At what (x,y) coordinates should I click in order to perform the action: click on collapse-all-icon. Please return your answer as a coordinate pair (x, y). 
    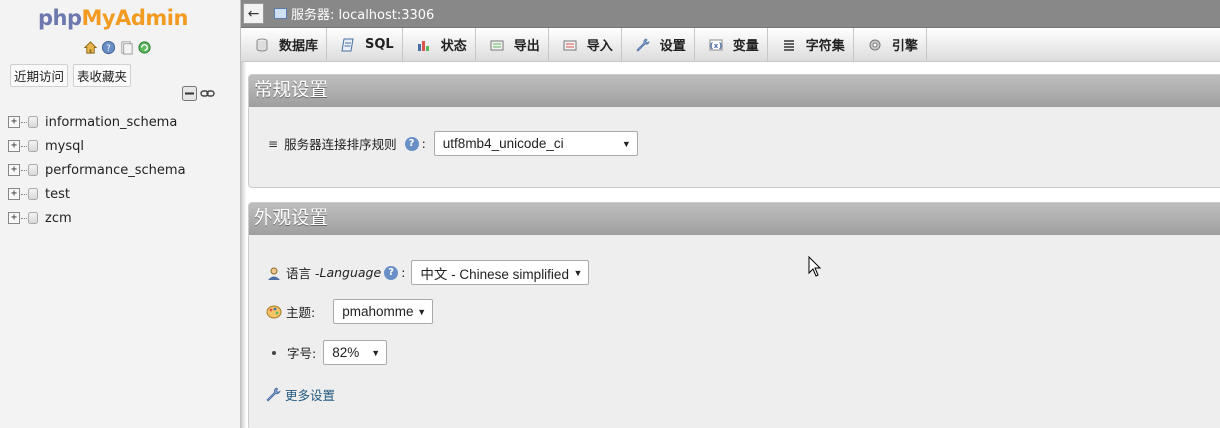
    Looking at the image, I should click on (189, 93).